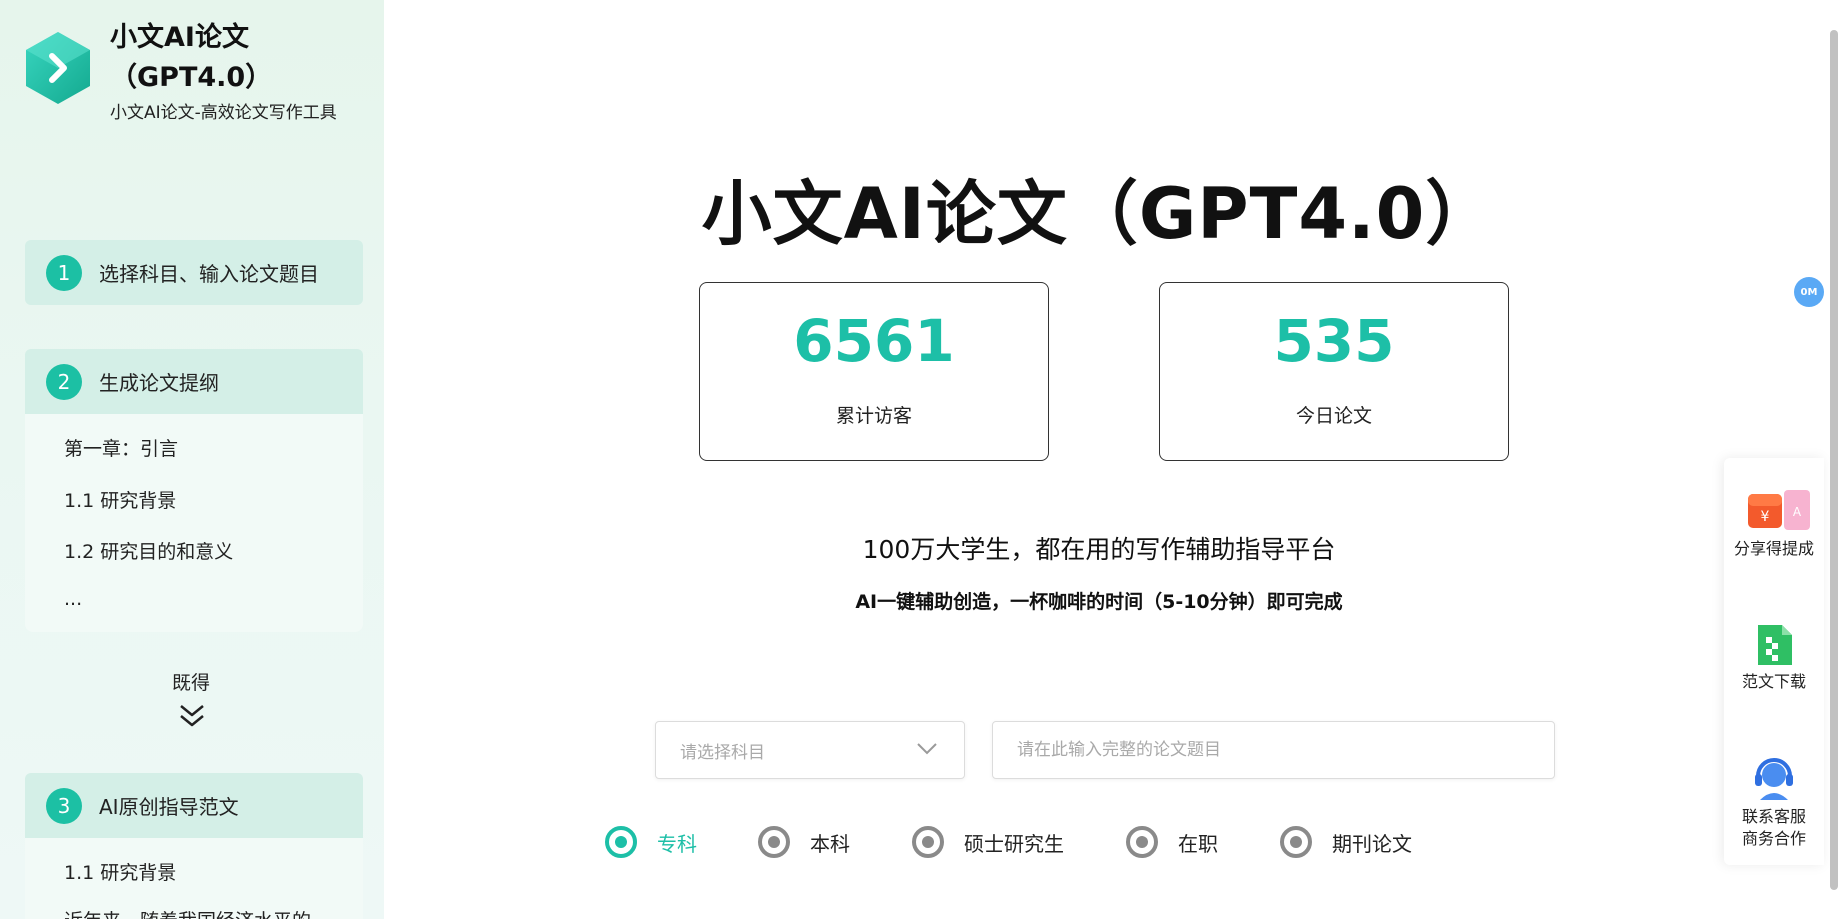 This screenshot has width=1842, height=919. What do you see at coordinates (1773, 548) in the screenshot?
I see `share-label: 分享得提成` at bounding box center [1773, 548].